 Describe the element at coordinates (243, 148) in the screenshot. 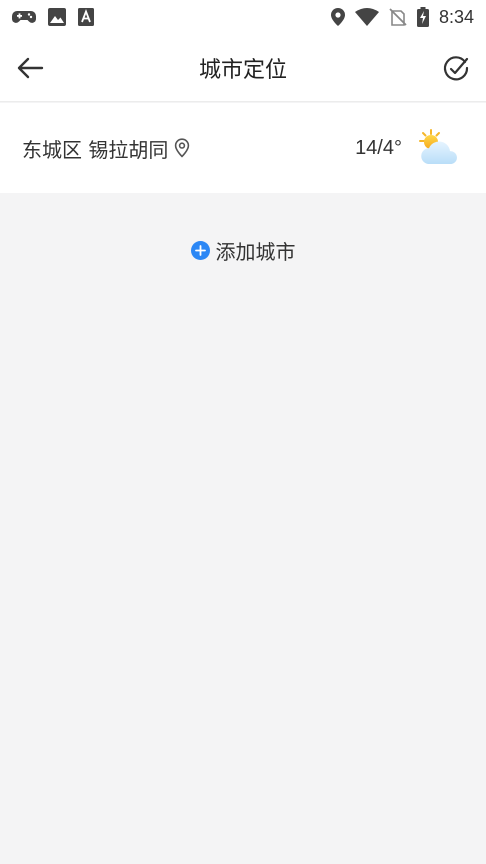

I see `city-item: 东城区 锡拉胡同 14/4°` at that location.